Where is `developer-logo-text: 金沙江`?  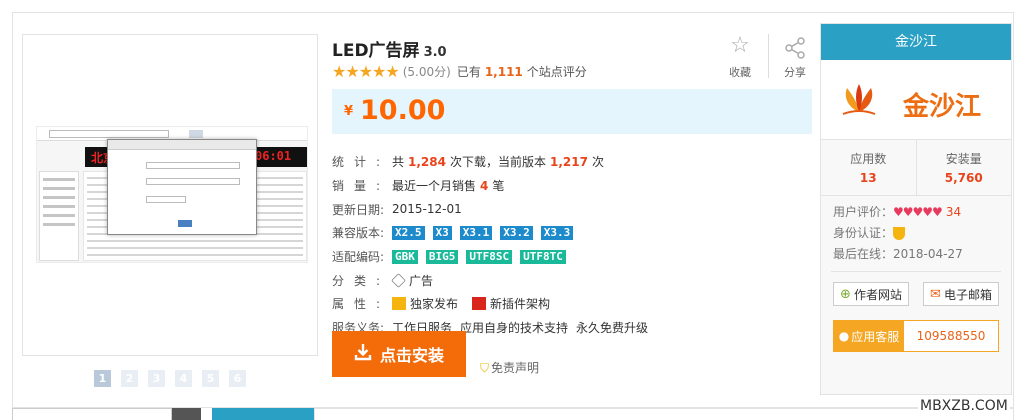
developer-logo-text: 金沙江 is located at coordinates (942, 107).